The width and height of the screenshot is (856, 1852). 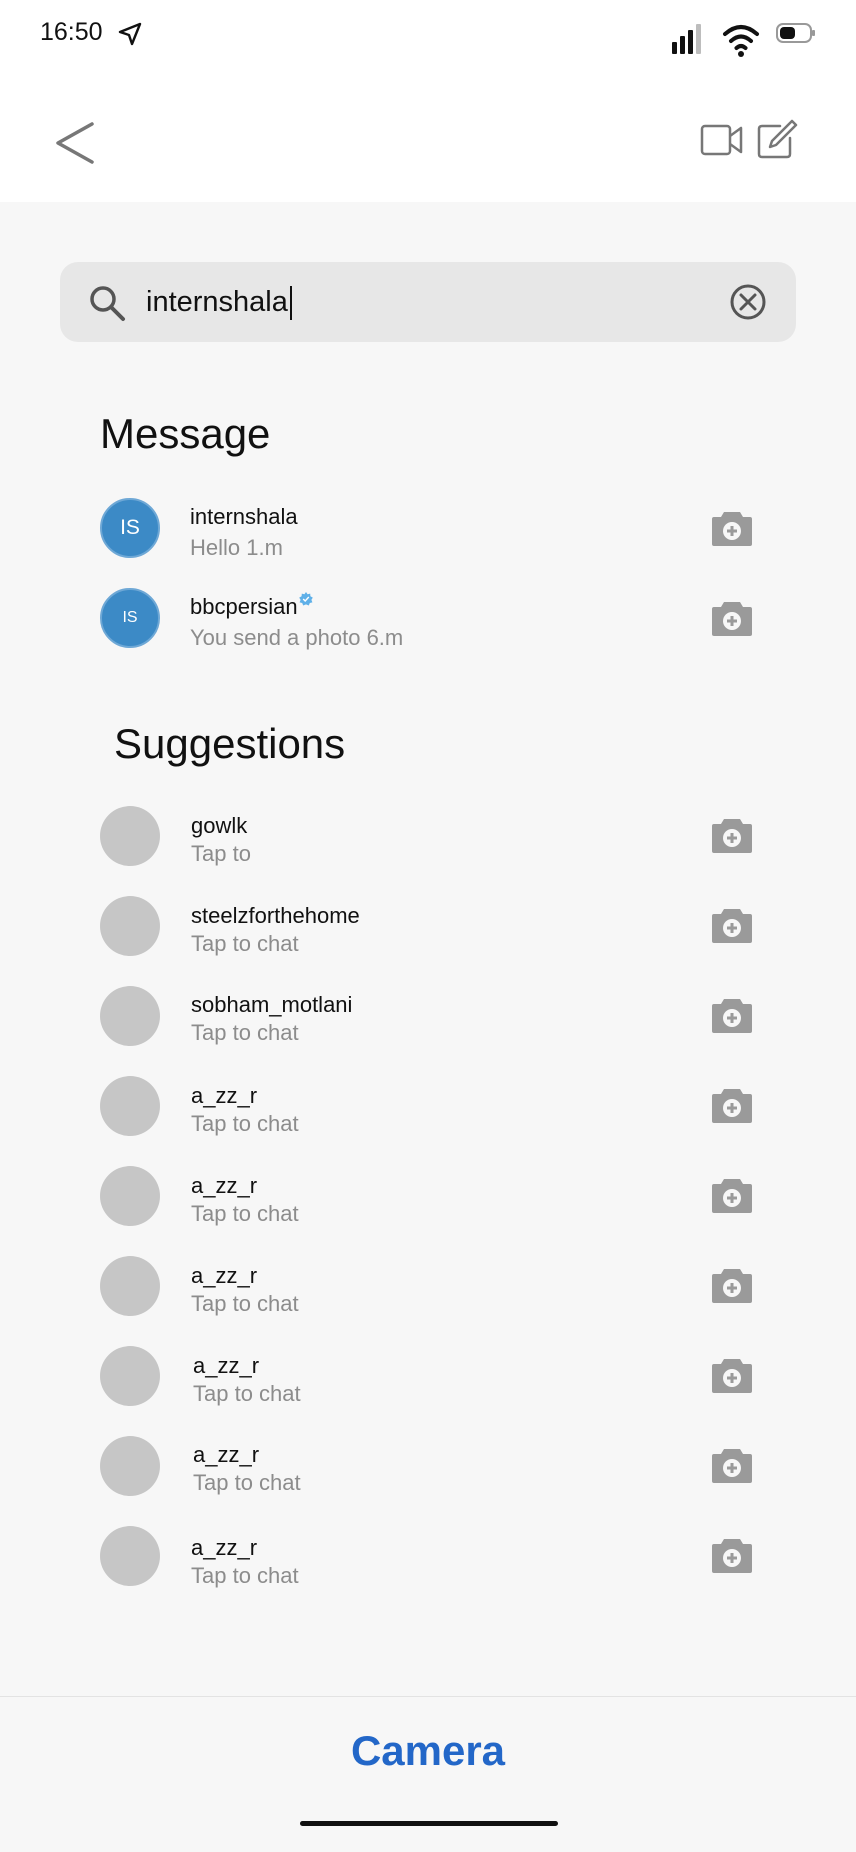 What do you see at coordinates (75, 143) in the screenshot?
I see `back-icon` at bounding box center [75, 143].